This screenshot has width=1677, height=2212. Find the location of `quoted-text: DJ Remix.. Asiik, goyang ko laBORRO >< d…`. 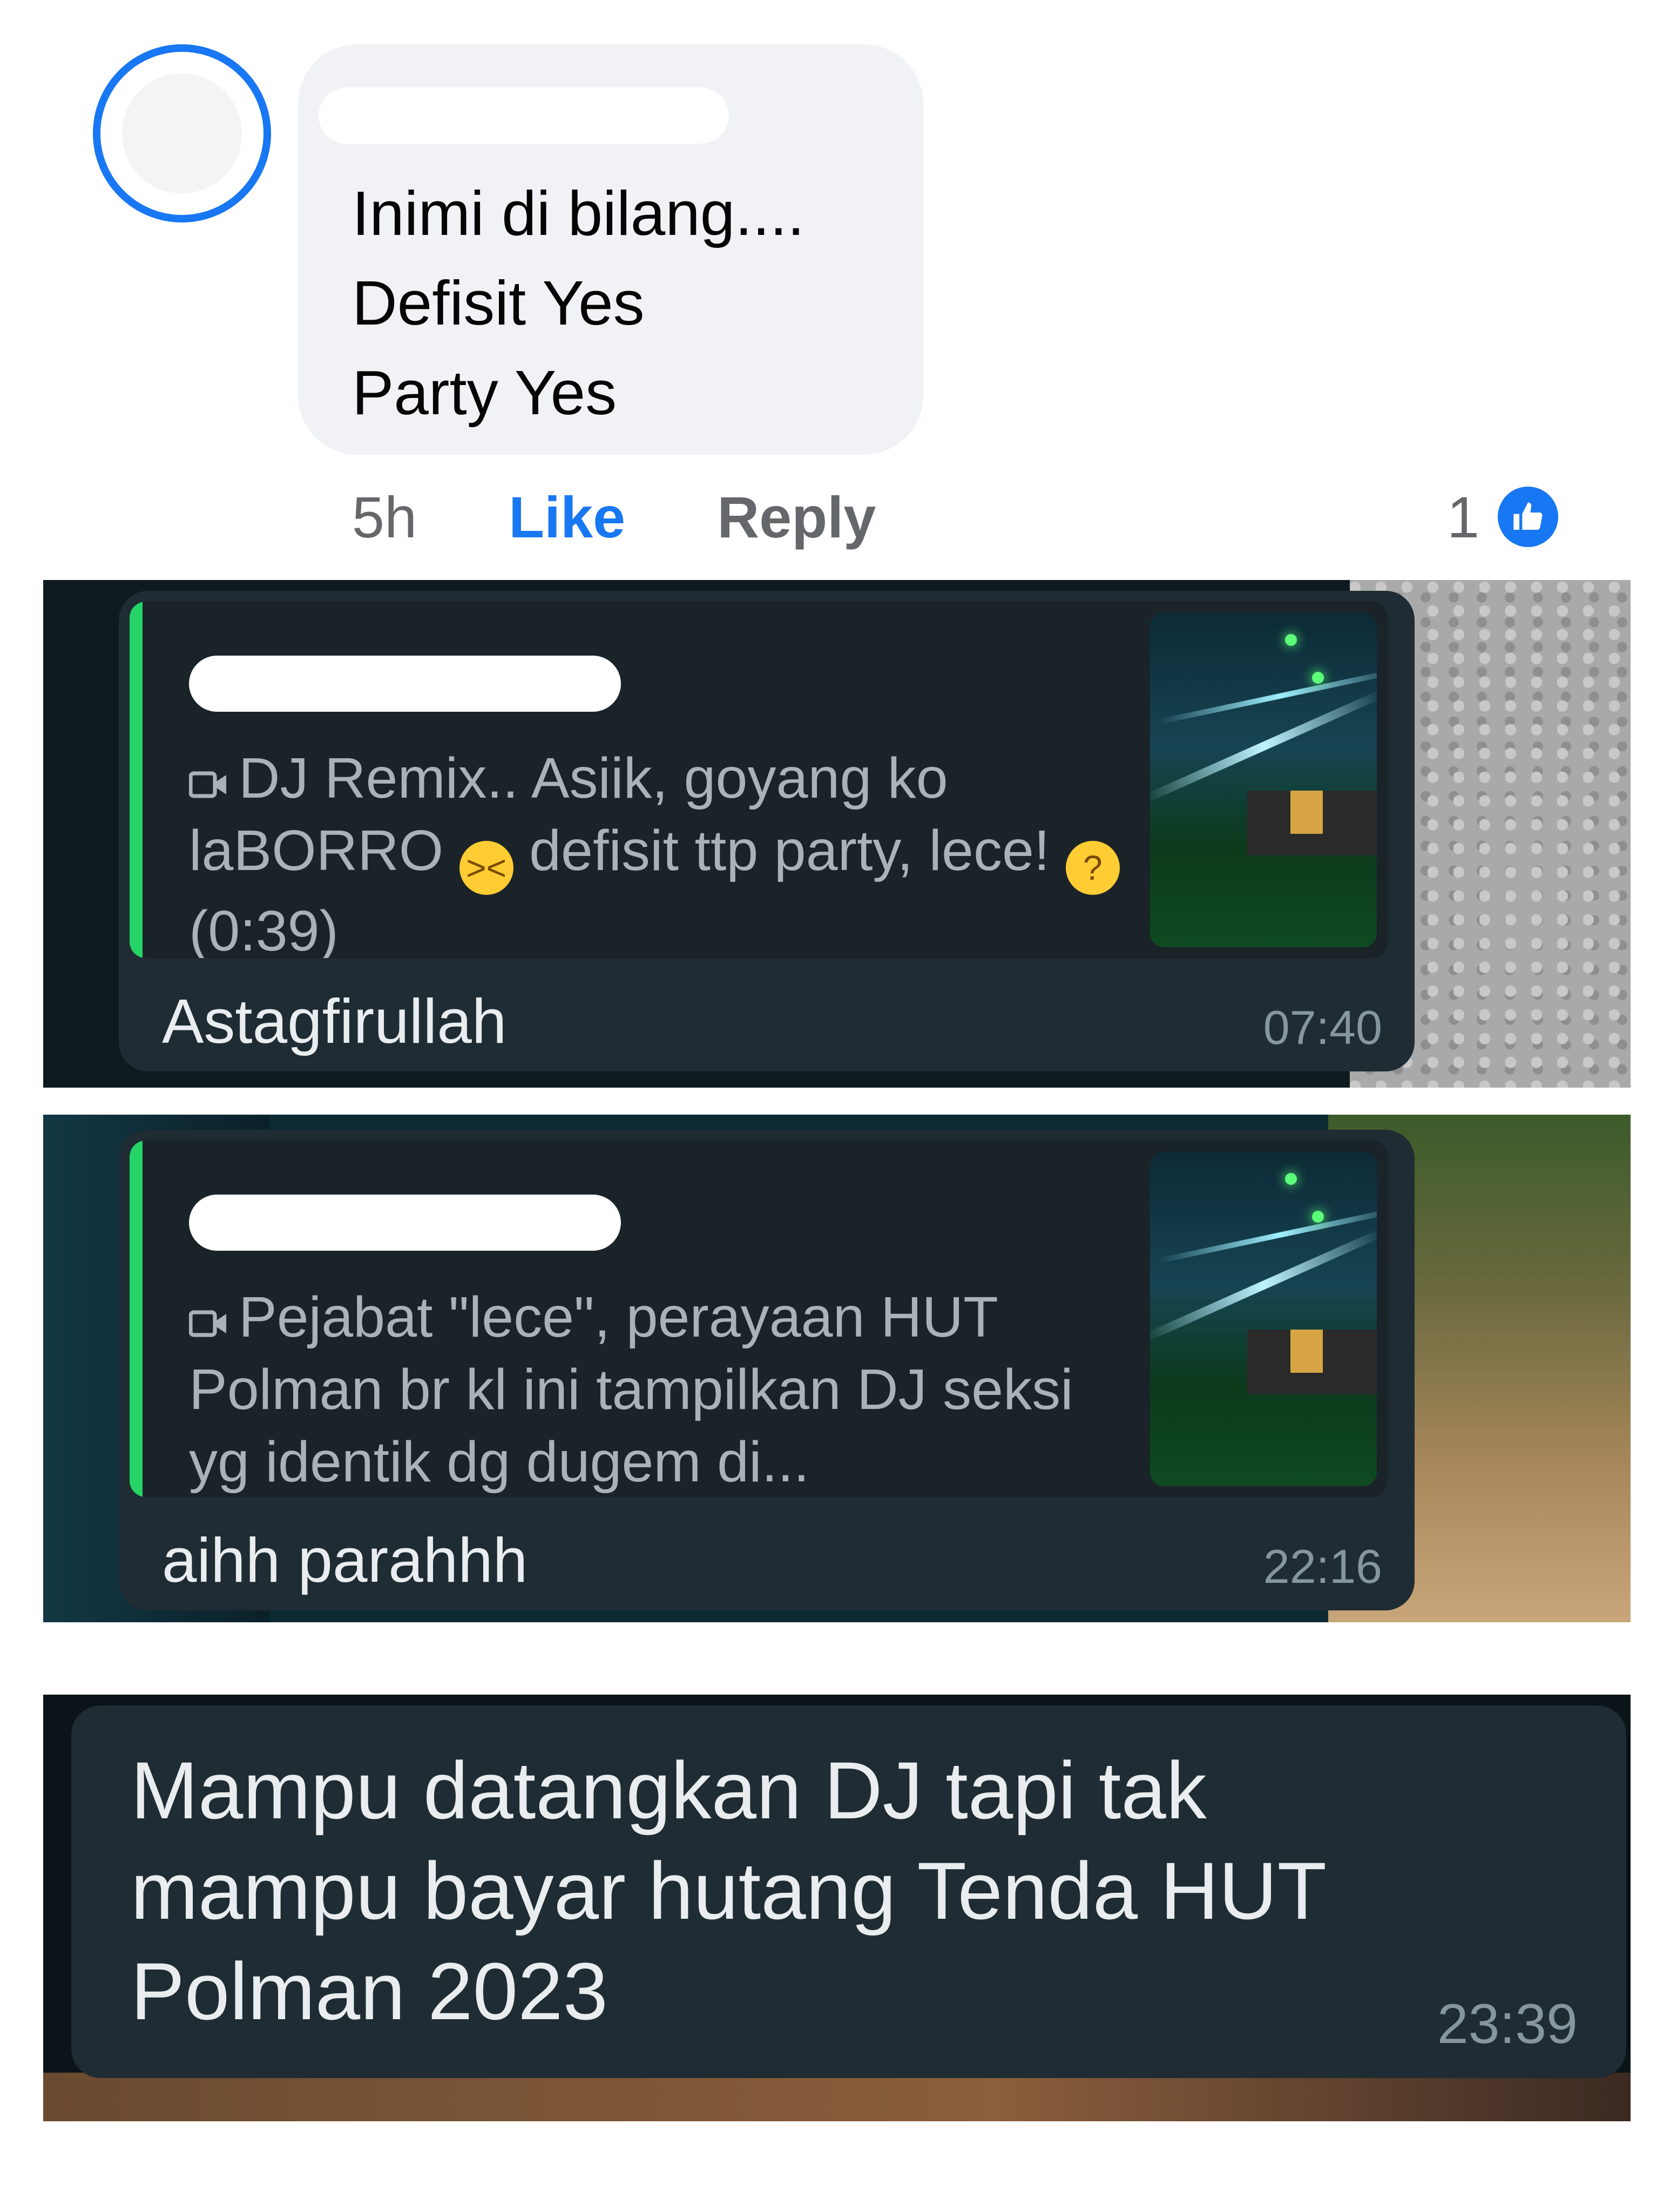

quoted-text: DJ Remix.. Asiik, goyang ko laBORRO >< d… is located at coordinates (664, 850).